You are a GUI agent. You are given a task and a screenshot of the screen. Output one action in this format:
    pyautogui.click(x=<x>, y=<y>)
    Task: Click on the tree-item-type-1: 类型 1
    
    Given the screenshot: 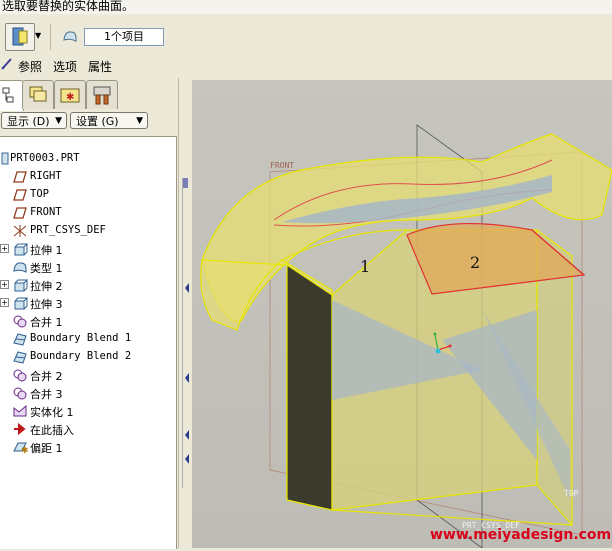 What is the action you would take?
    pyautogui.click(x=88, y=267)
    